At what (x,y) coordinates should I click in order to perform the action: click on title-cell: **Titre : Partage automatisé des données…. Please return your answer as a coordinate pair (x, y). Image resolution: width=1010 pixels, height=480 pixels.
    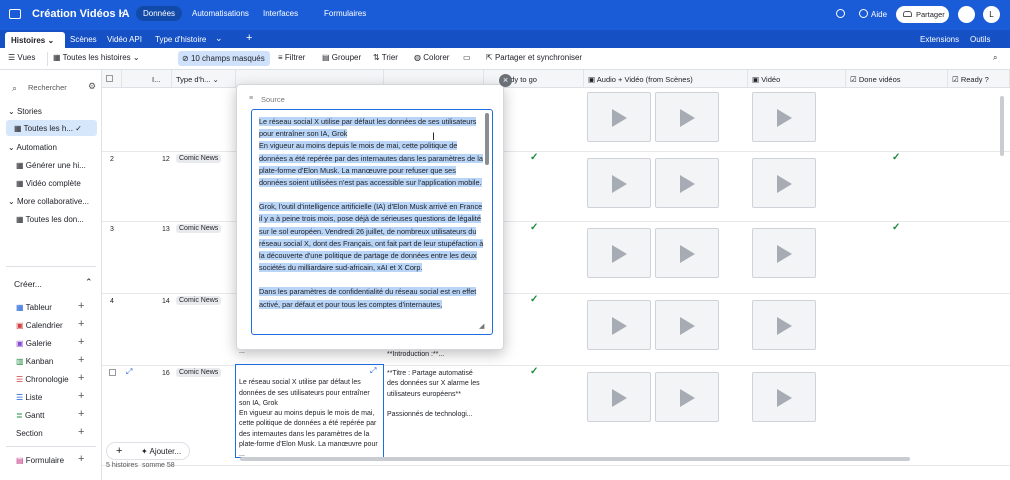
    Looking at the image, I should click on (434, 394).